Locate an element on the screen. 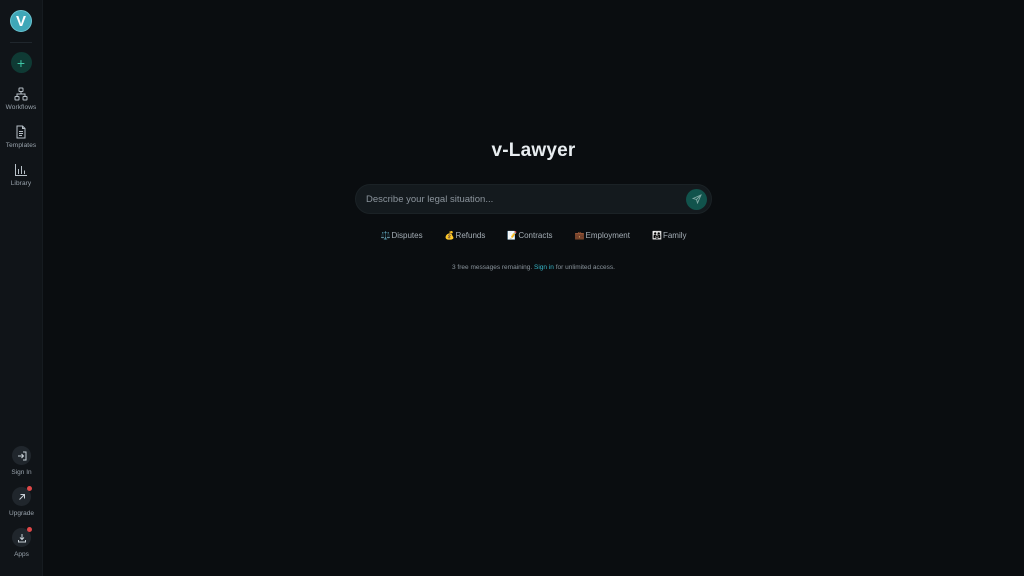 This screenshot has width=1024, height=576. chip-label: Employment is located at coordinates (607, 235).